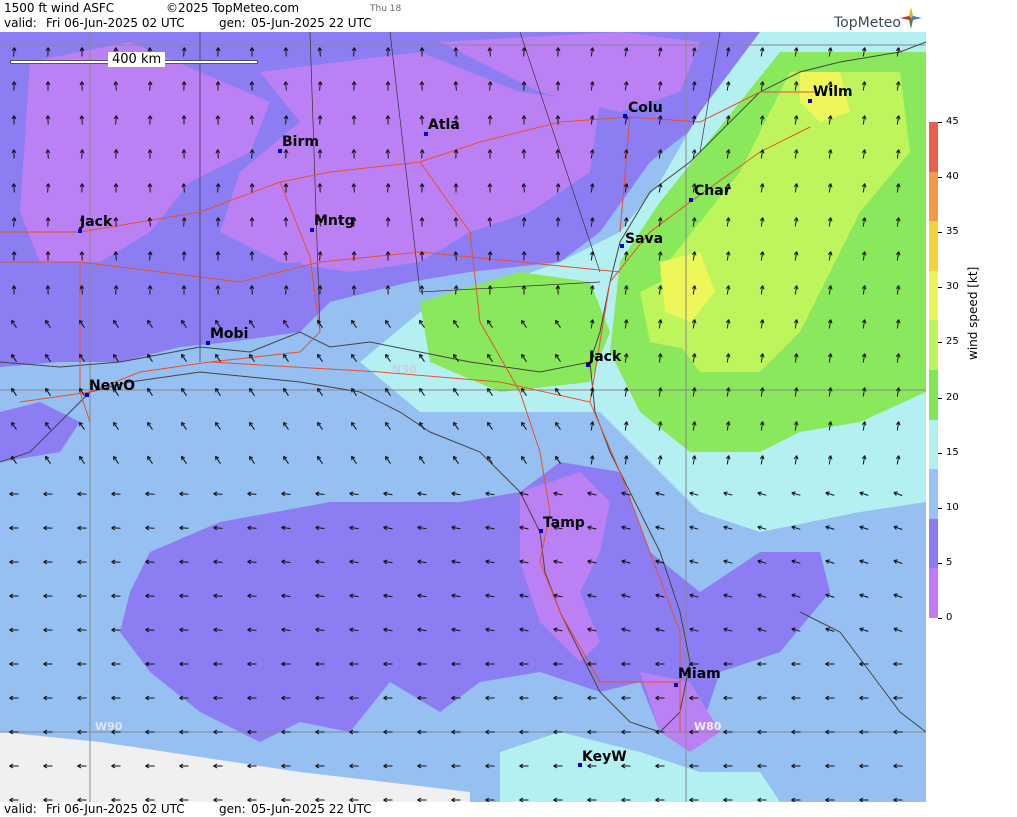  What do you see at coordinates (229, 334) in the screenshot?
I see `city-mobi: Mobi` at bounding box center [229, 334].